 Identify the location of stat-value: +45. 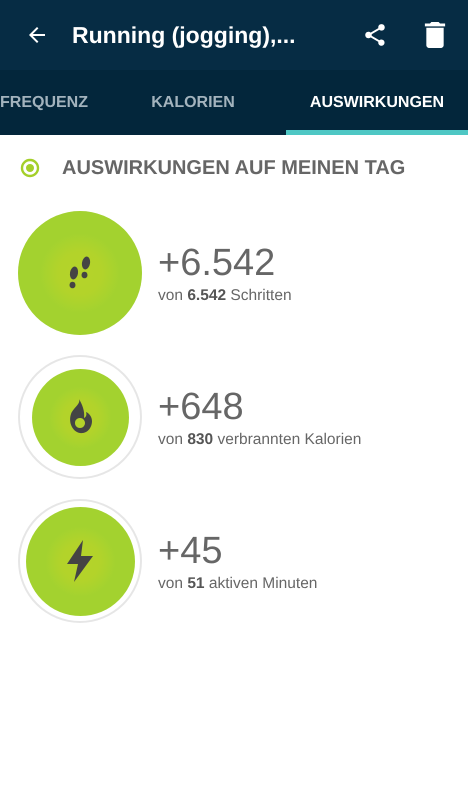
(191, 551).